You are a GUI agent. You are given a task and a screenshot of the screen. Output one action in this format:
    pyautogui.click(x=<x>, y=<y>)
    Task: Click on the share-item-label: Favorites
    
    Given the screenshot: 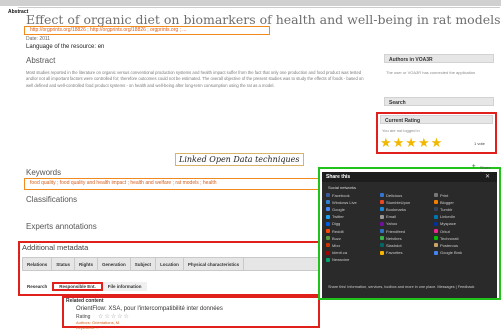 What is the action you would take?
    pyautogui.click(x=394, y=253)
    